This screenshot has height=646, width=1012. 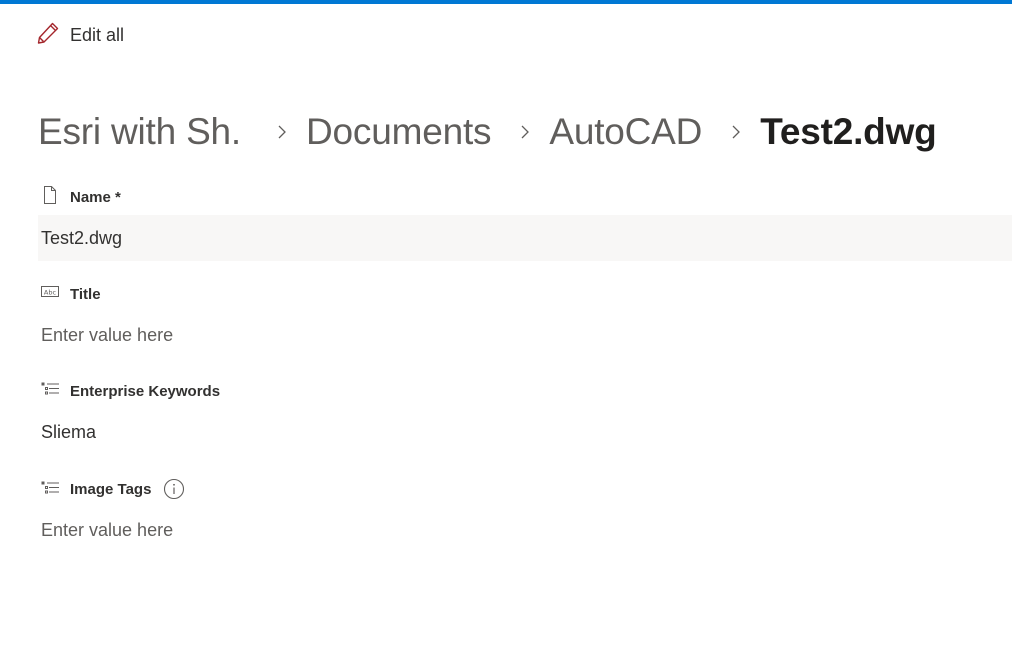 What do you see at coordinates (50, 197) in the screenshot?
I see `document-icon` at bounding box center [50, 197].